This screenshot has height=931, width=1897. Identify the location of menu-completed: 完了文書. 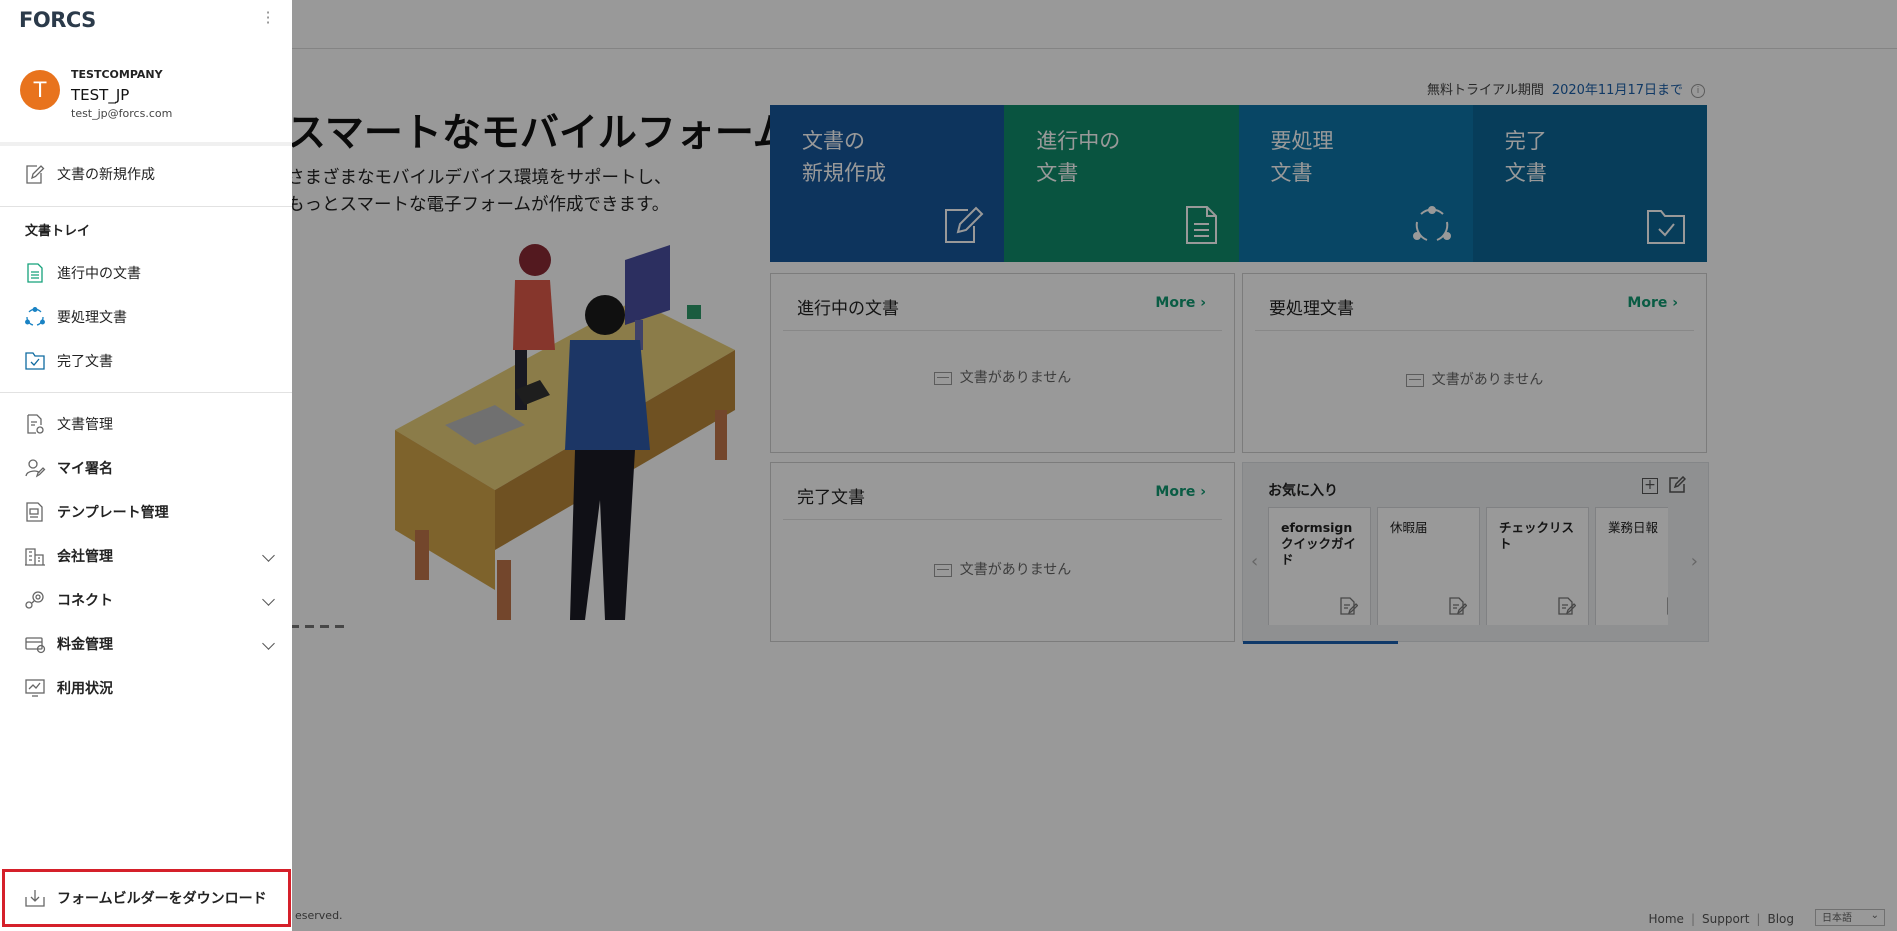
(68, 361).